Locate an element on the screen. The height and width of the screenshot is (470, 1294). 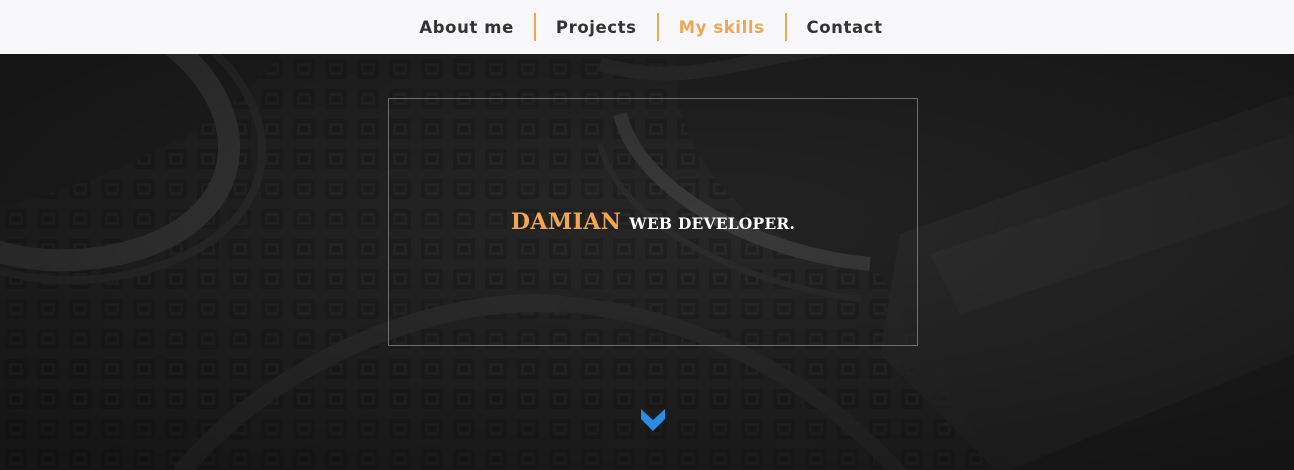
nav-link-my-skills: My skills is located at coordinates (722, 27).